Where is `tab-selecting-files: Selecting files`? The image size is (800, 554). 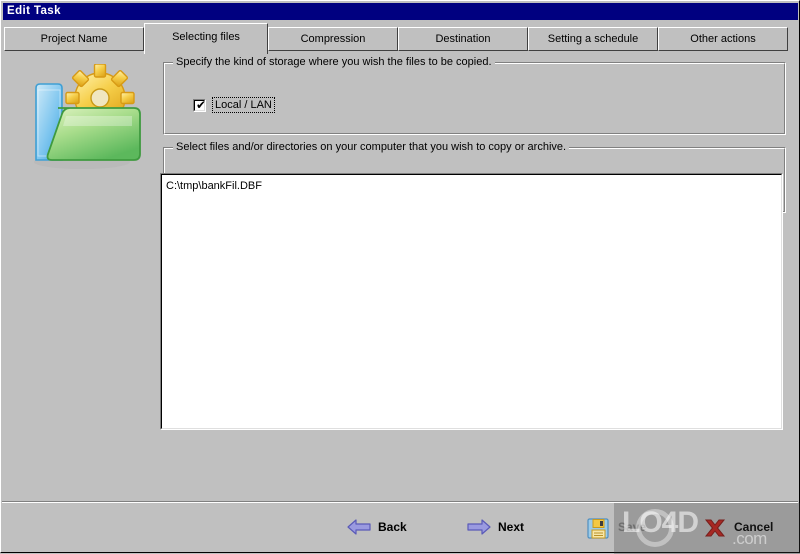 tab-selecting-files: Selecting files is located at coordinates (206, 38).